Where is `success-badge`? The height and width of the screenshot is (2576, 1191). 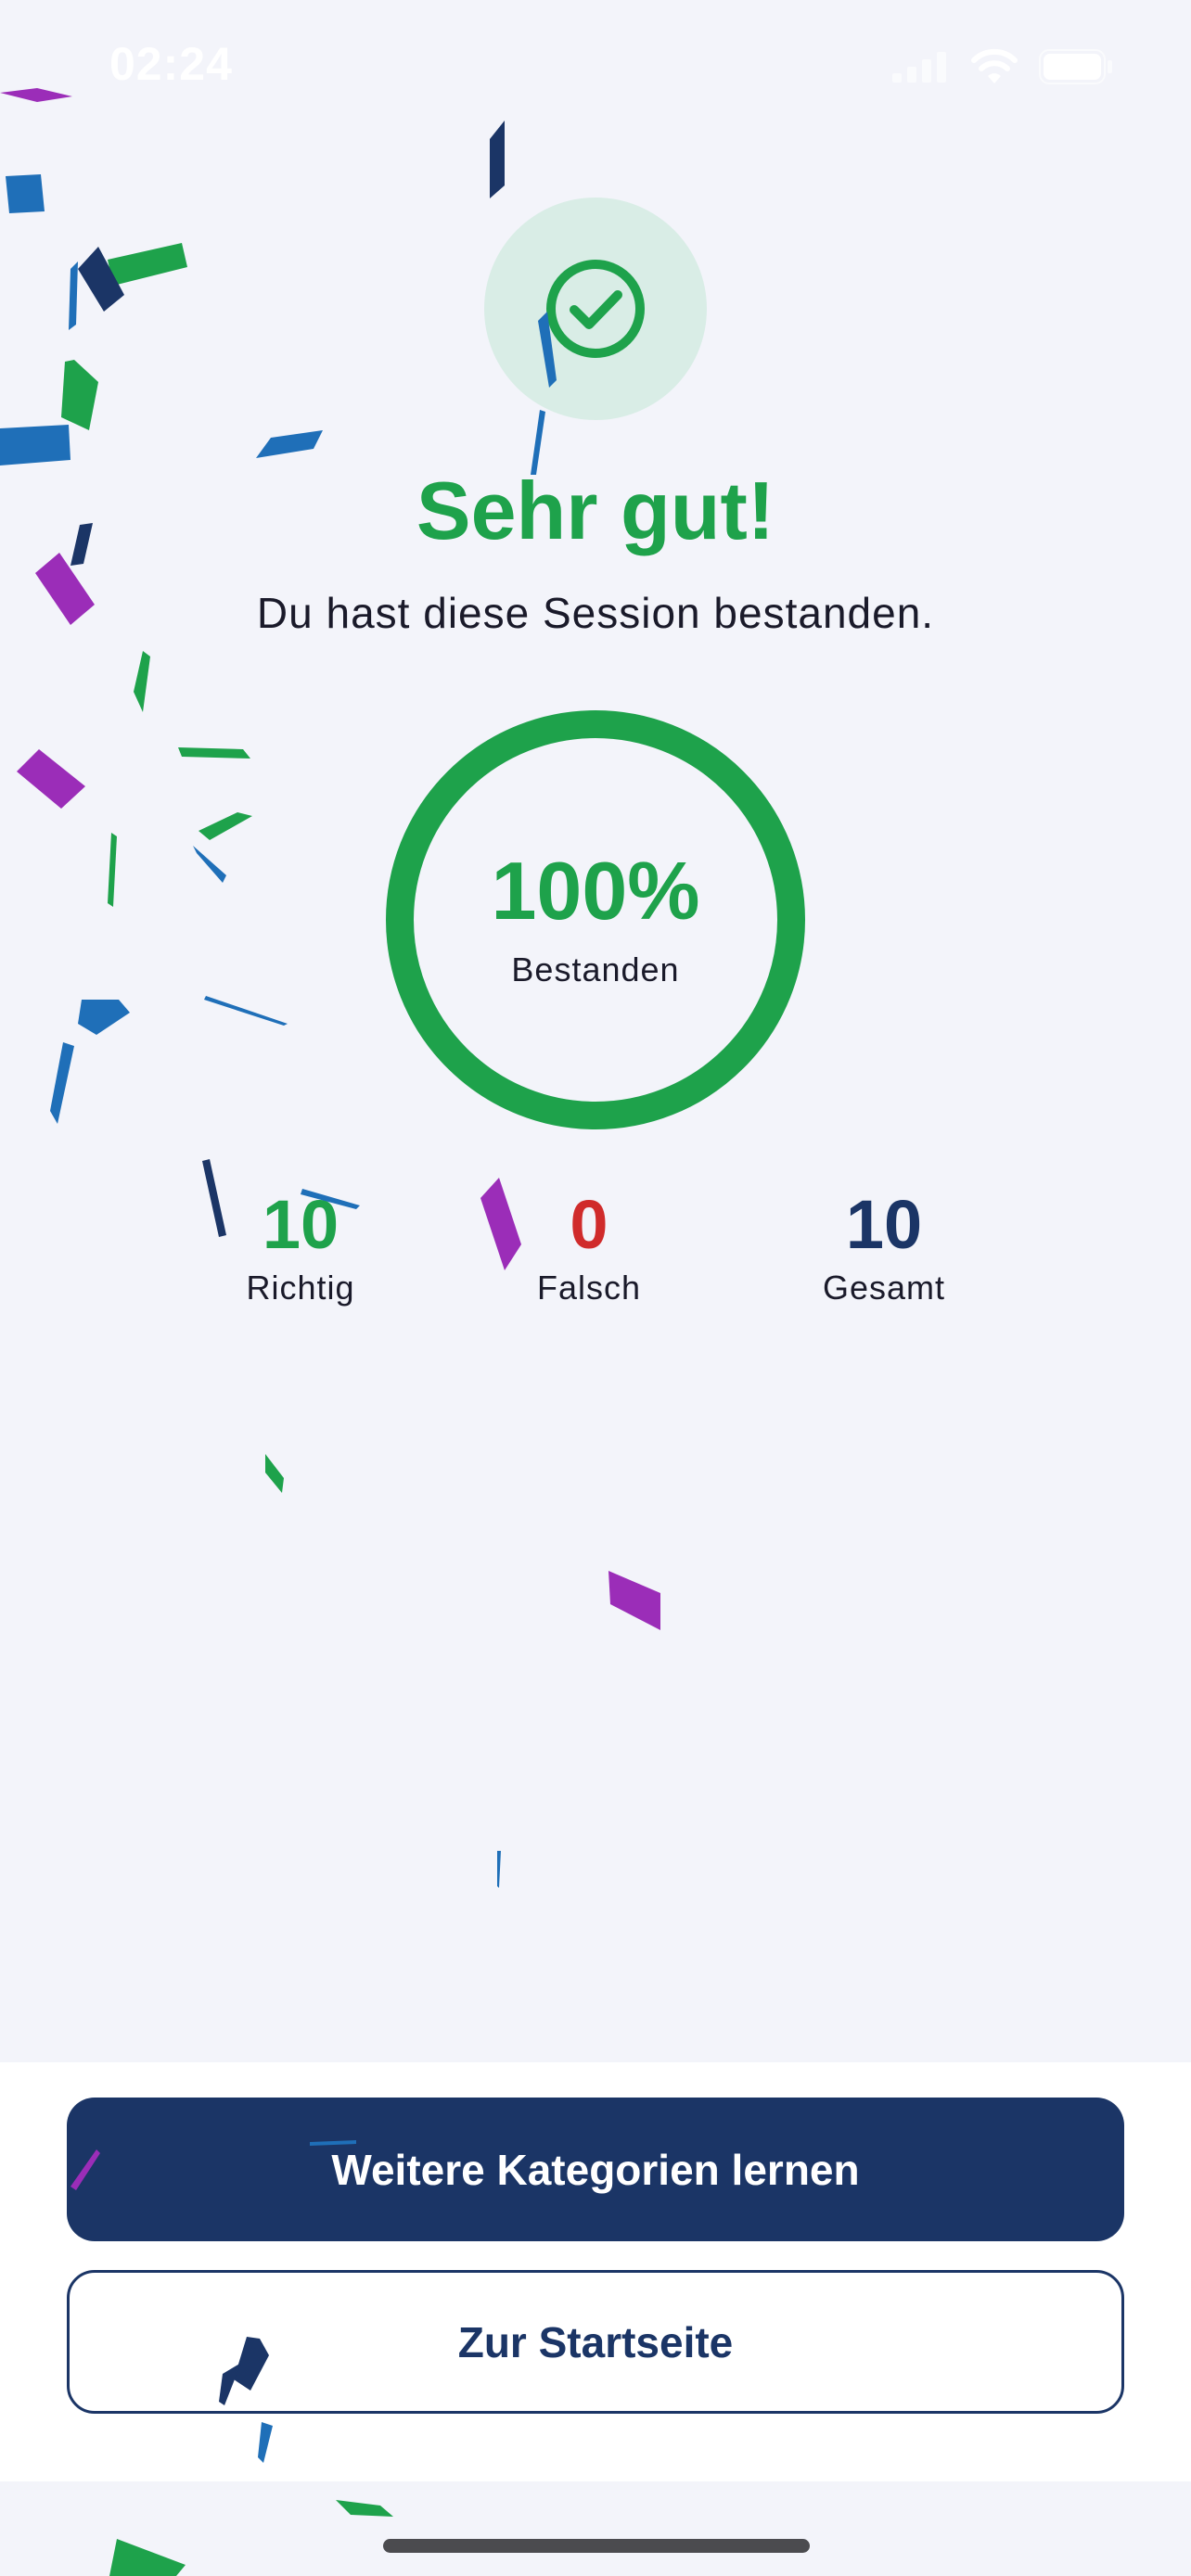 success-badge is located at coordinates (595, 309).